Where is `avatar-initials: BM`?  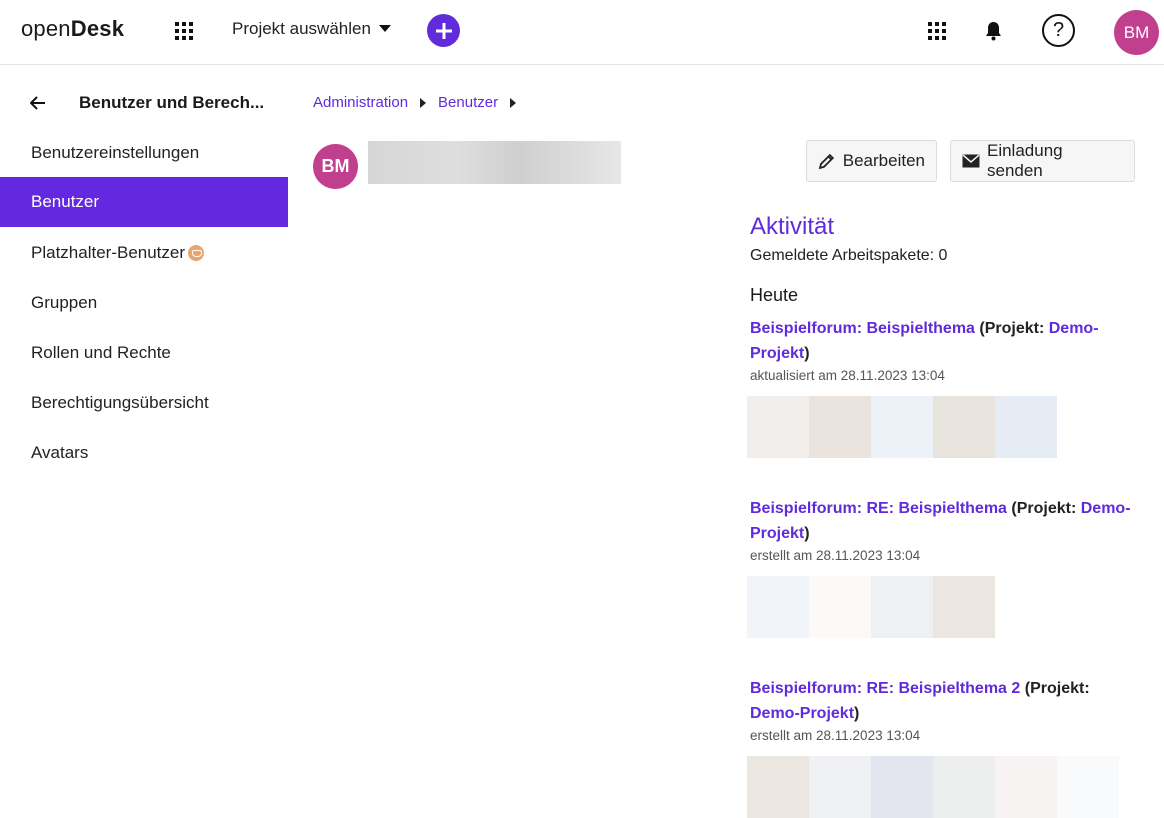 avatar-initials: BM is located at coordinates (1136, 32).